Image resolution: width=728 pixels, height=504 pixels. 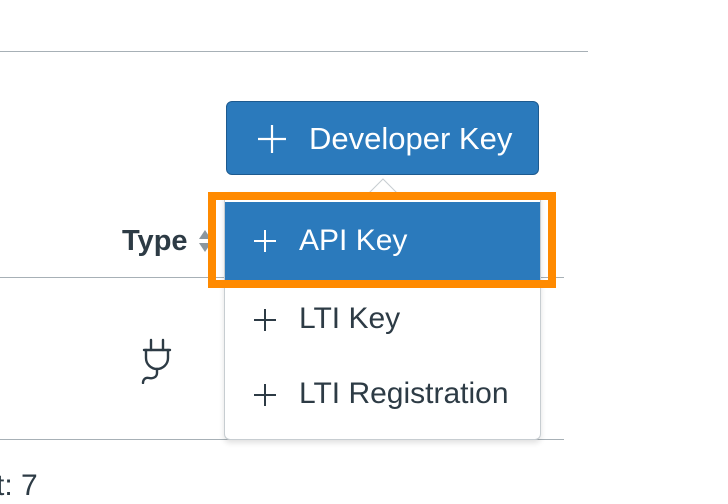 What do you see at coordinates (155, 240) in the screenshot?
I see `type-column-label: Type` at bounding box center [155, 240].